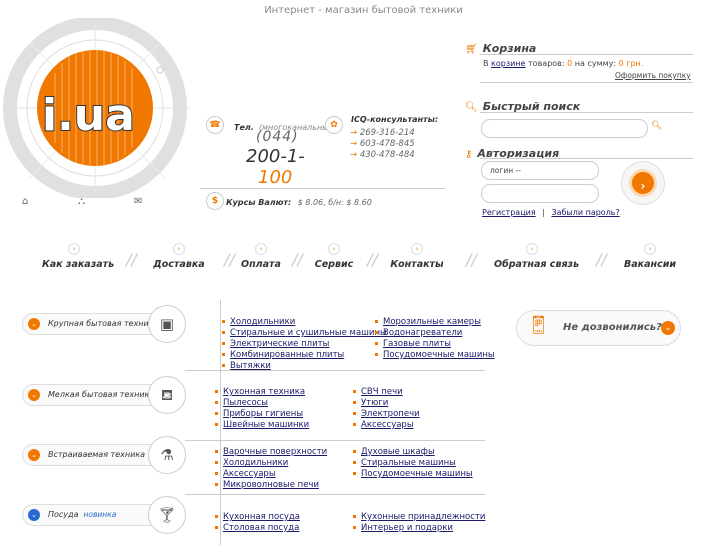 The image size is (727, 545). What do you see at coordinates (263, 414) in the screenshot?
I see `category-link: Приборы гигиены` at bounding box center [263, 414].